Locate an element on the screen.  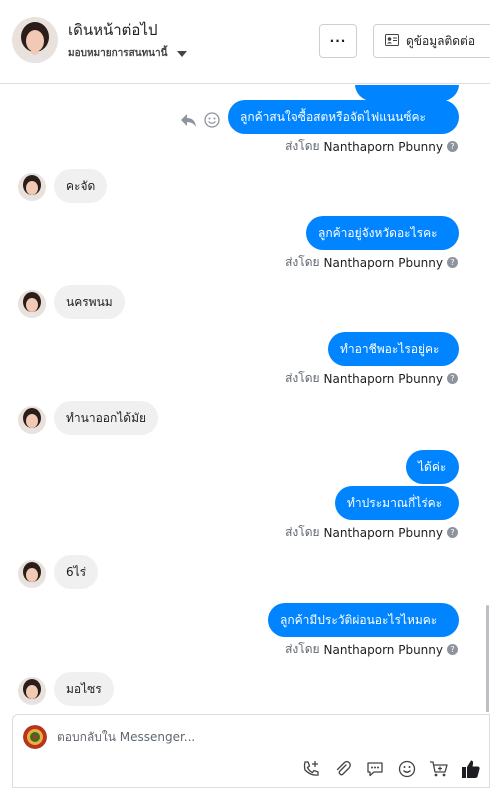
scrollbar is located at coordinates (487, 658).